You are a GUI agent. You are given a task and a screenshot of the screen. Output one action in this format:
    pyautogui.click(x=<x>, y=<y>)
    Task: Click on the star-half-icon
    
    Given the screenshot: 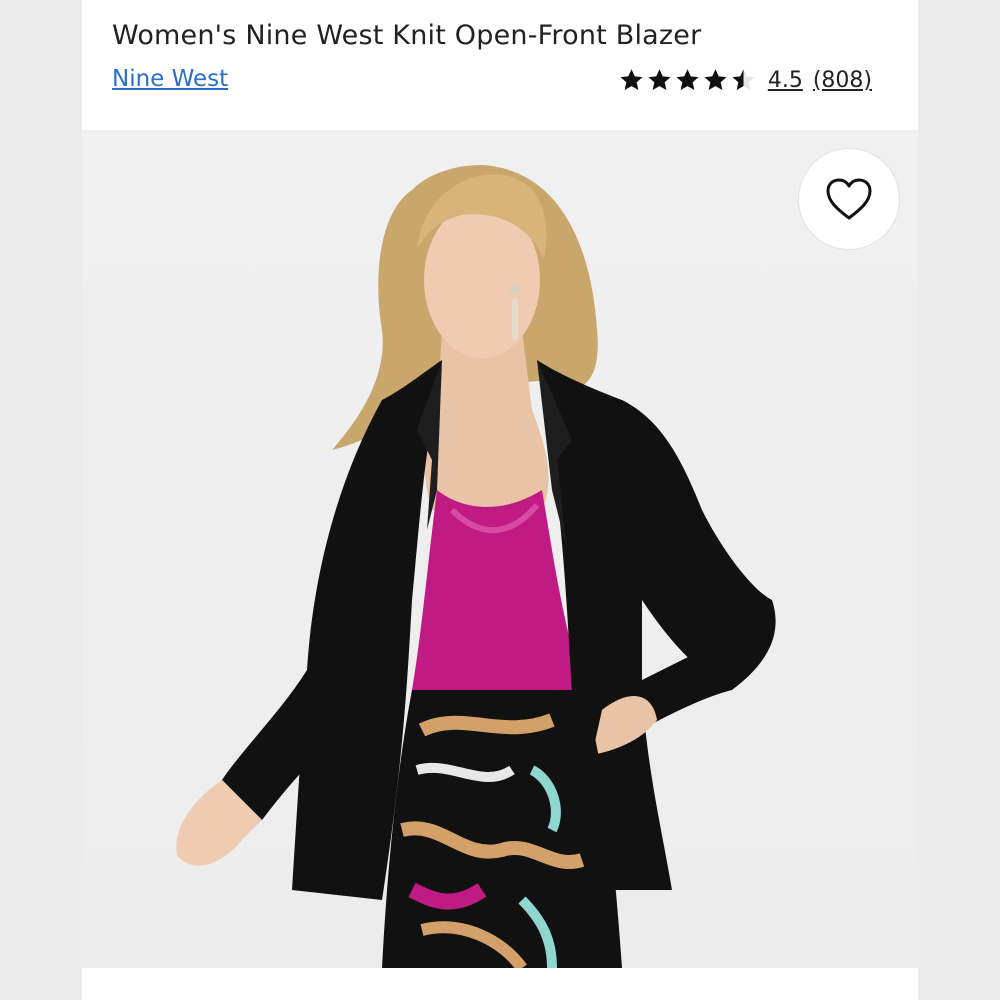 What is the action you would take?
    pyautogui.click(x=743, y=79)
    